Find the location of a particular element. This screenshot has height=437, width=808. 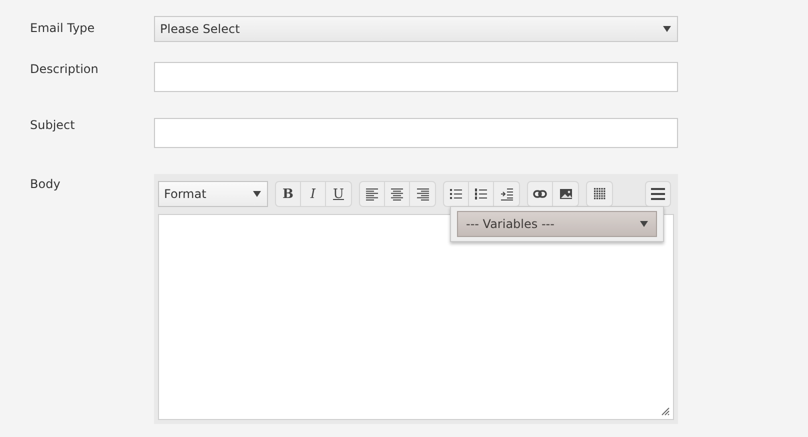

field-label: Description is located at coordinates (64, 70).